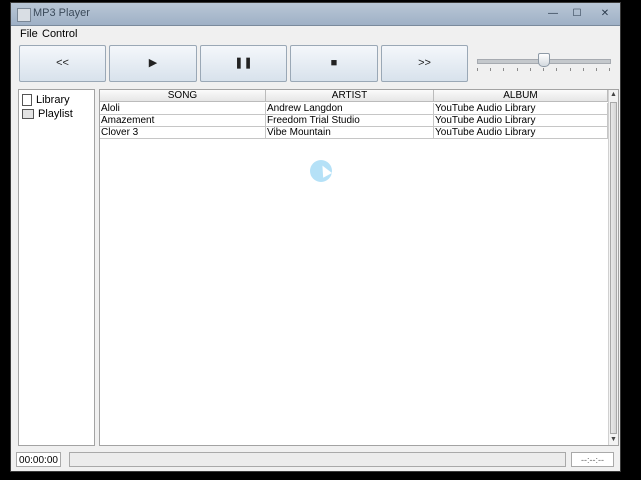 Image resolution: width=641 pixels, height=480 pixels. I want to click on volume-slider-thumb, so click(544, 60).